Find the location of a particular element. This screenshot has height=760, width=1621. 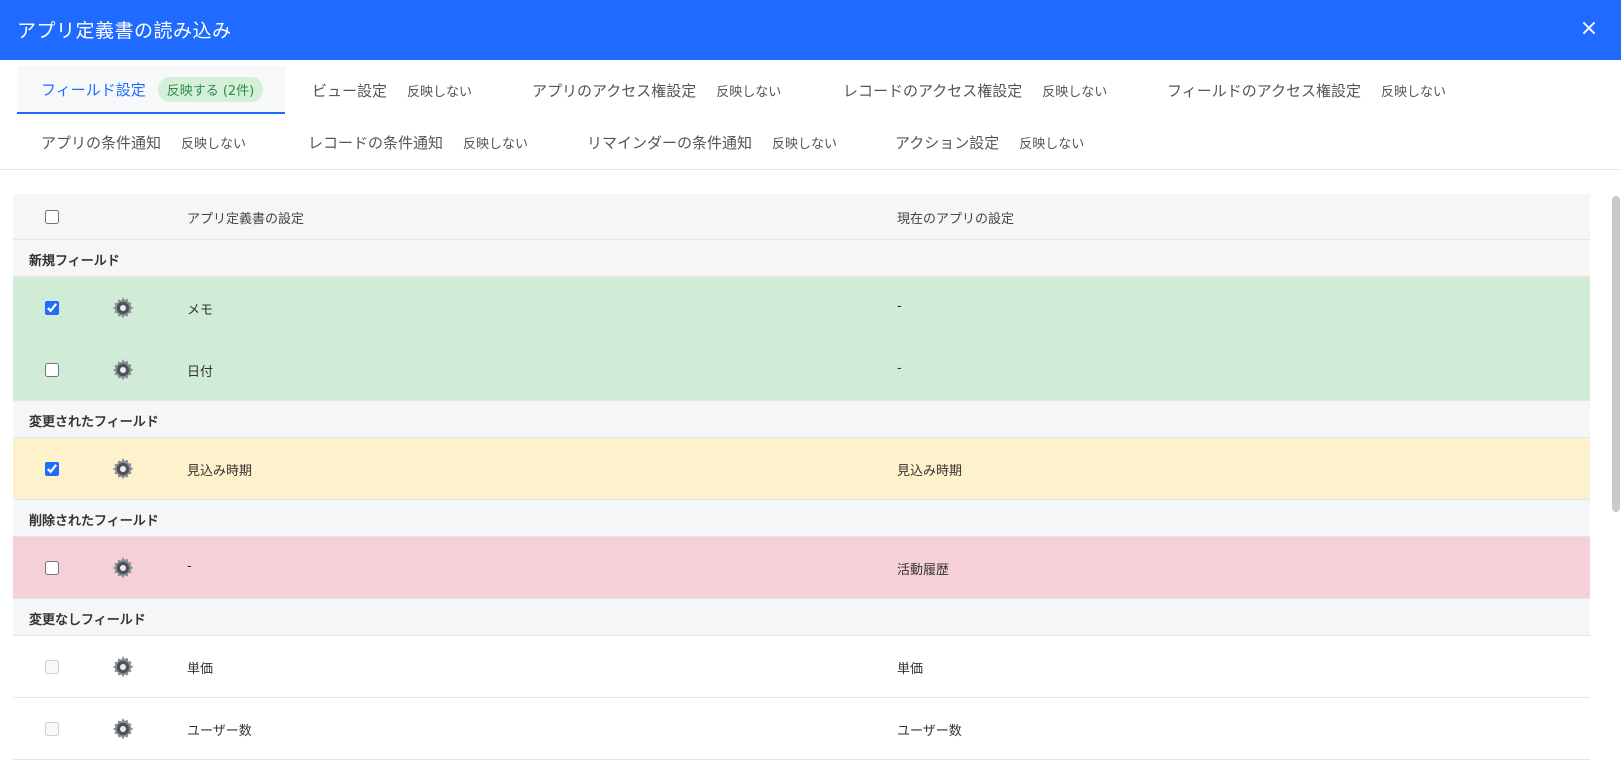

tab-record-notification: レコードの条件通知 反映しない is located at coordinates (406, 142).